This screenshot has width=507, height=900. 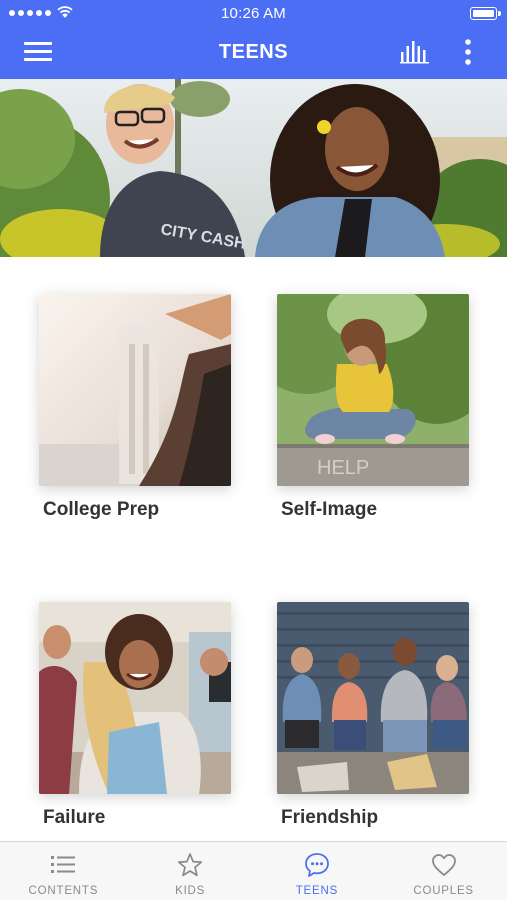 I want to click on tab-label: TEENS, so click(x=317, y=891).